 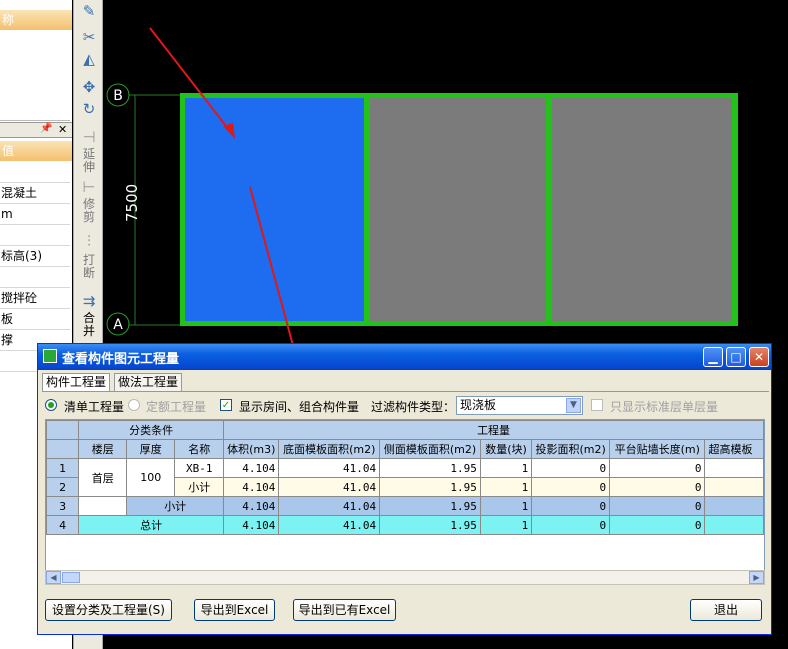 I want to click on cell-total: 总计, so click(x=151, y=525).